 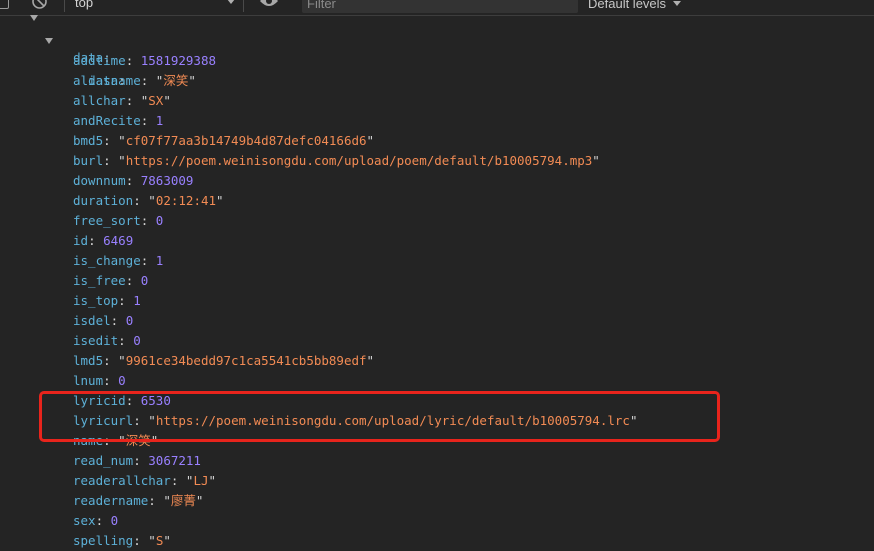 I want to click on highlight-annotation-box, so click(x=379, y=416).